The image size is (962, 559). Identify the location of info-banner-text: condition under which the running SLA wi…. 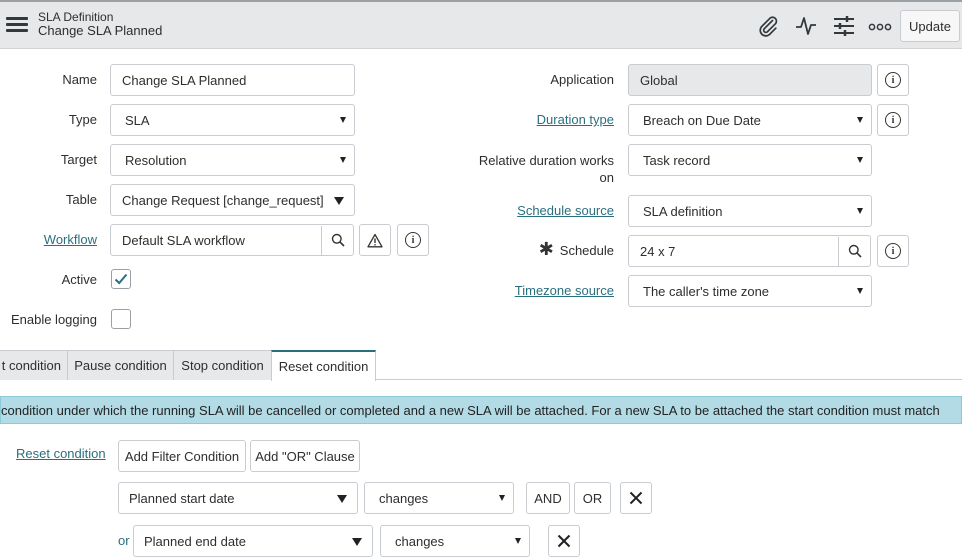
(470, 410).